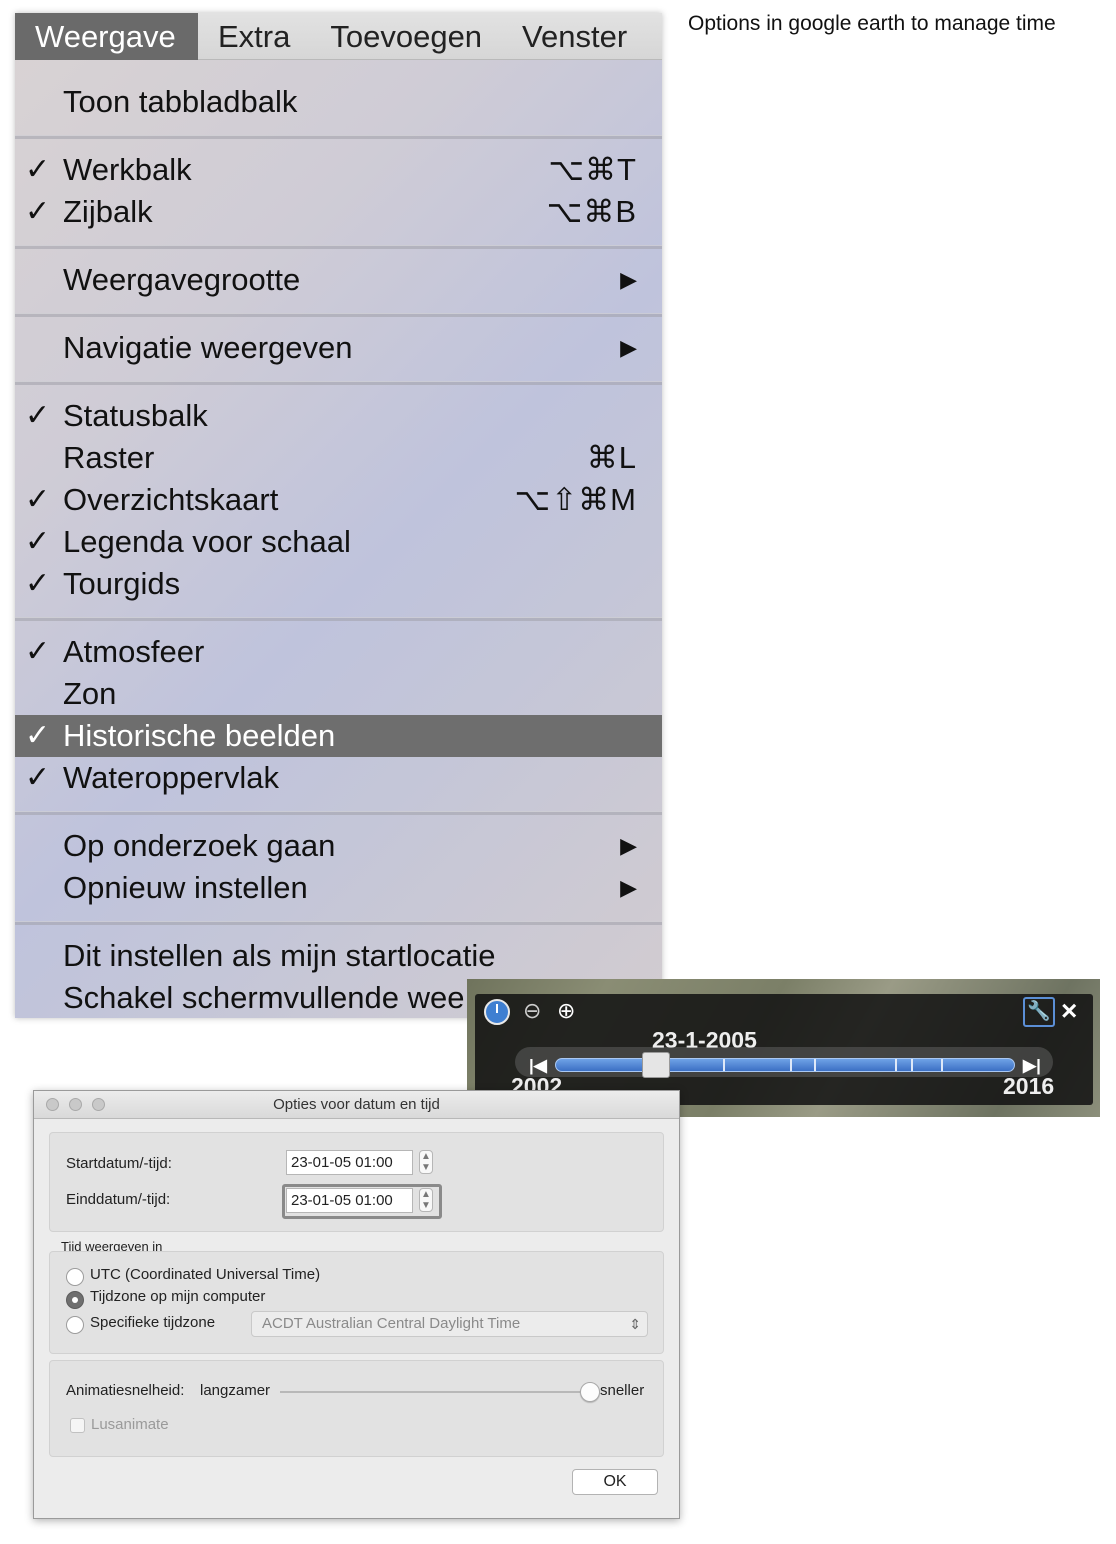 Image resolution: width=1116 pixels, height=1544 pixels. What do you see at coordinates (338, 694) in the screenshot?
I see `menu-item-zon: Zon` at bounding box center [338, 694].